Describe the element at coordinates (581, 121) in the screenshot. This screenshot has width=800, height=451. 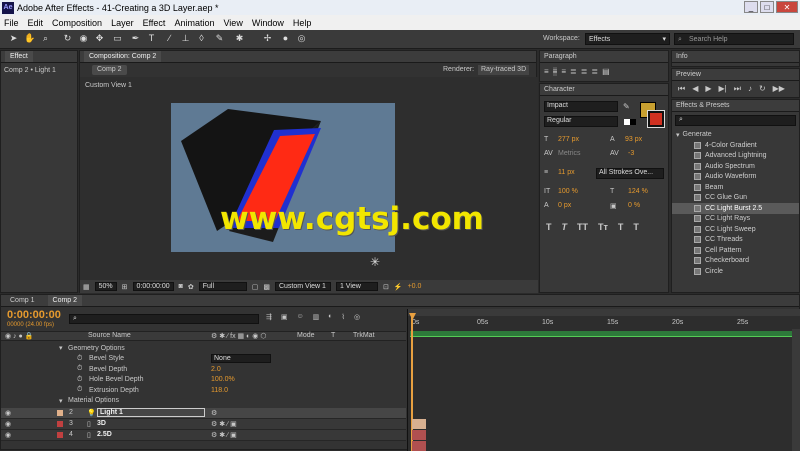
I see `font-style-select: Regular` at that location.